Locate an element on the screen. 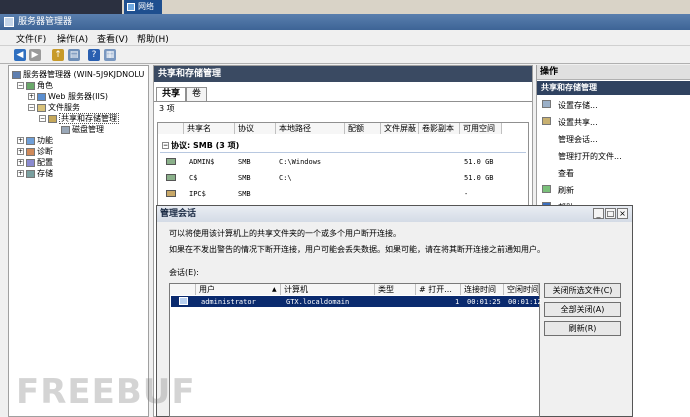  tree-features: + 功能 is located at coordinates (35, 140).